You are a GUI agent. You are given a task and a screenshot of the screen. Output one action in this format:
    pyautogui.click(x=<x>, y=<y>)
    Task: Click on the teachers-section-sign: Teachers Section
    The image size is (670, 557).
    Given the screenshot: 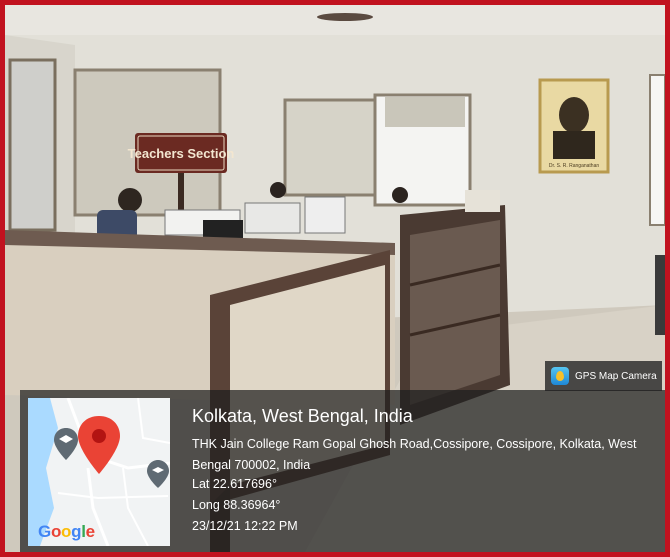 What is the action you would take?
    pyautogui.click(x=181, y=153)
    